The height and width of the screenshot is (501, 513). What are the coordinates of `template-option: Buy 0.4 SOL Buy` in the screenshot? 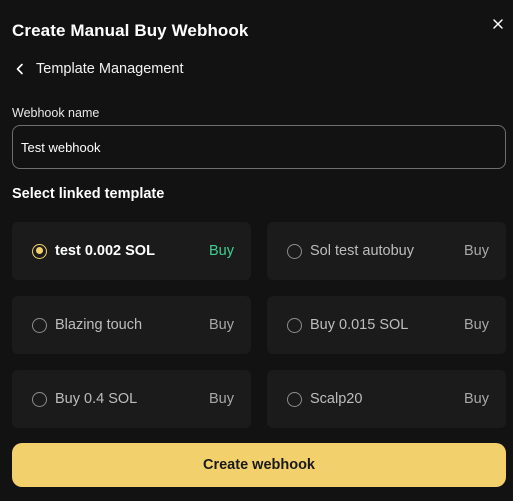 It's located at (131, 399).